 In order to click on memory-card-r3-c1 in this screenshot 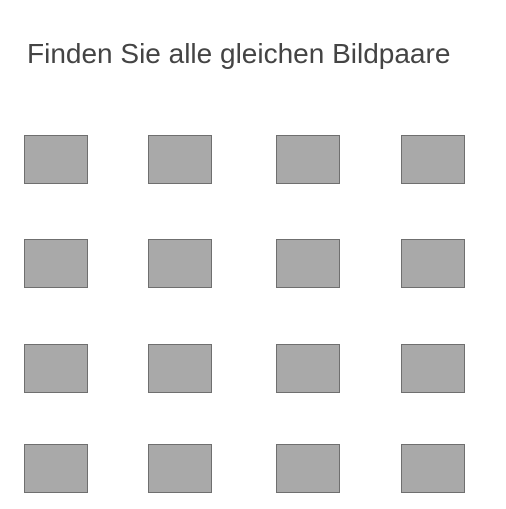, I will do `click(56, 368)`.